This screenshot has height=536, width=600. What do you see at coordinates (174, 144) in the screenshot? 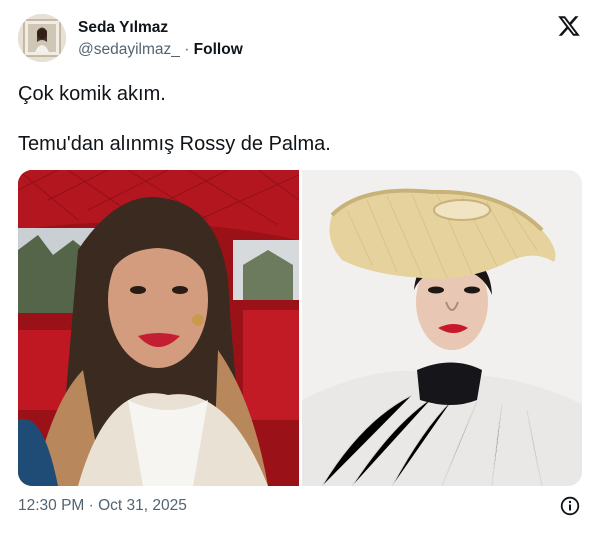
I see `tweet-text-line-2: Temu'dan alınmış Rossy de Palma.` at bounding box center [174, 144].